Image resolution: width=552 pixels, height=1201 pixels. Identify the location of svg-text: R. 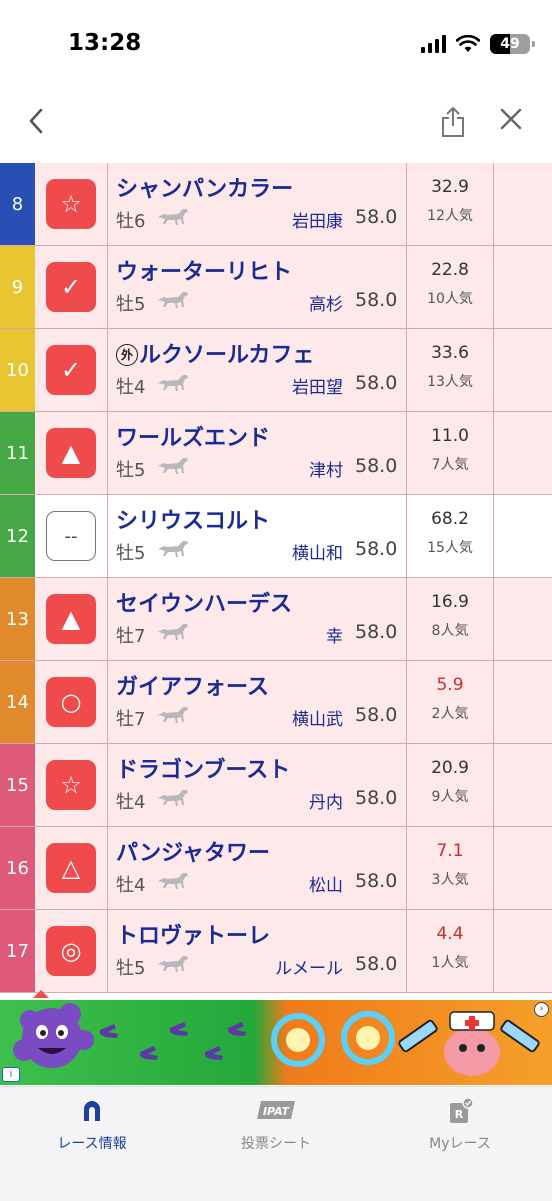
(459, 1114).